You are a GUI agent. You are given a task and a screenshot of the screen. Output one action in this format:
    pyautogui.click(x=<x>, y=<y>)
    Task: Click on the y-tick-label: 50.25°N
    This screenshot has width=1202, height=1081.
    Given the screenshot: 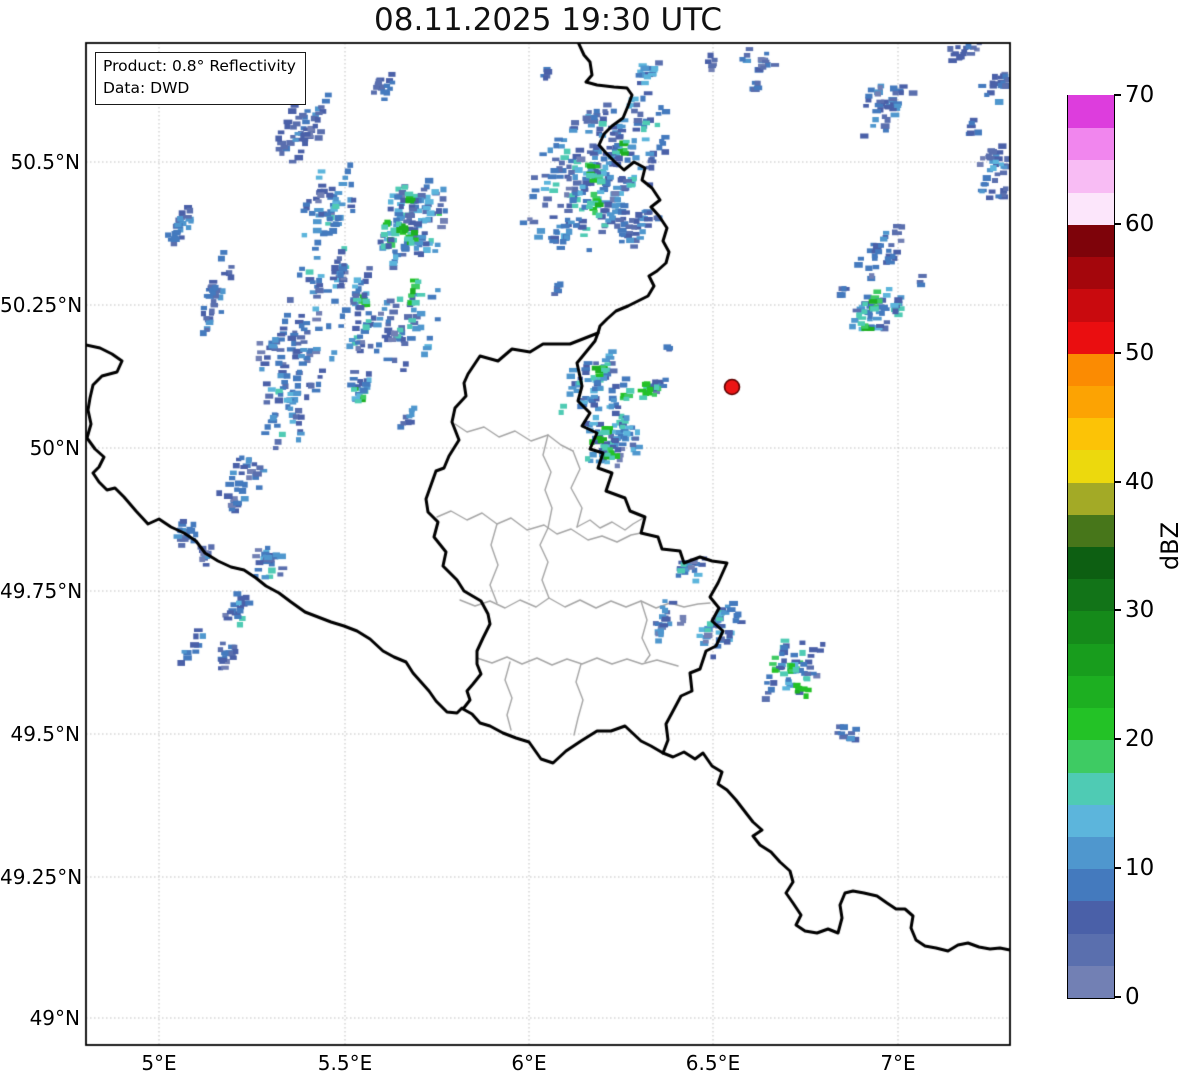 What is the action you would take?
    pyautogui.click(x=41, y=305)
    